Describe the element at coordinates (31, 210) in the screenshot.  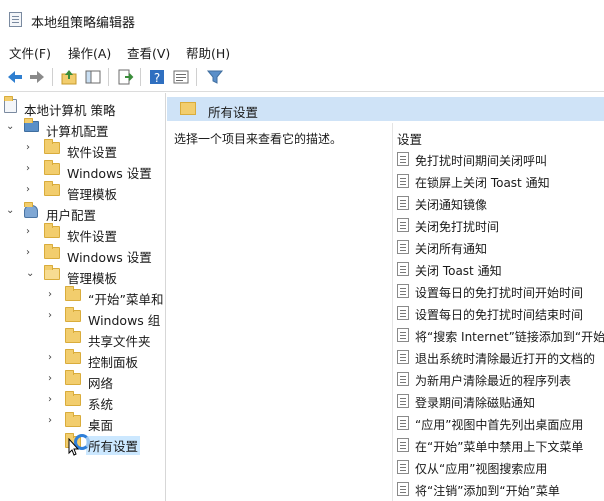
I see `user-icon` at that location.